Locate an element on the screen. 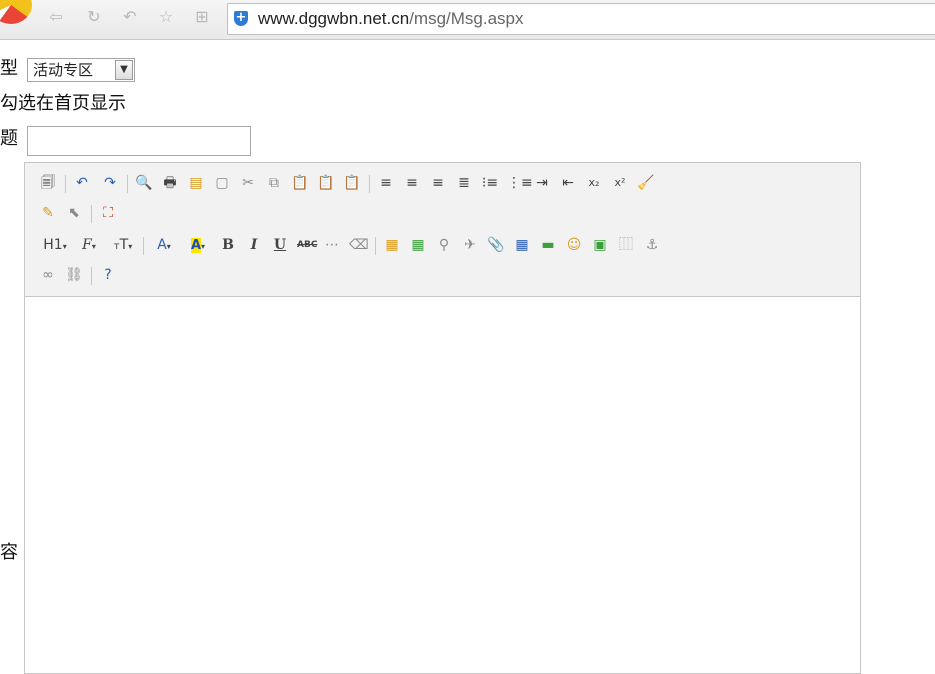 The width and height of the screenshot is (935, 674). security-shield-icon: + is located at coordinates (241, 18).